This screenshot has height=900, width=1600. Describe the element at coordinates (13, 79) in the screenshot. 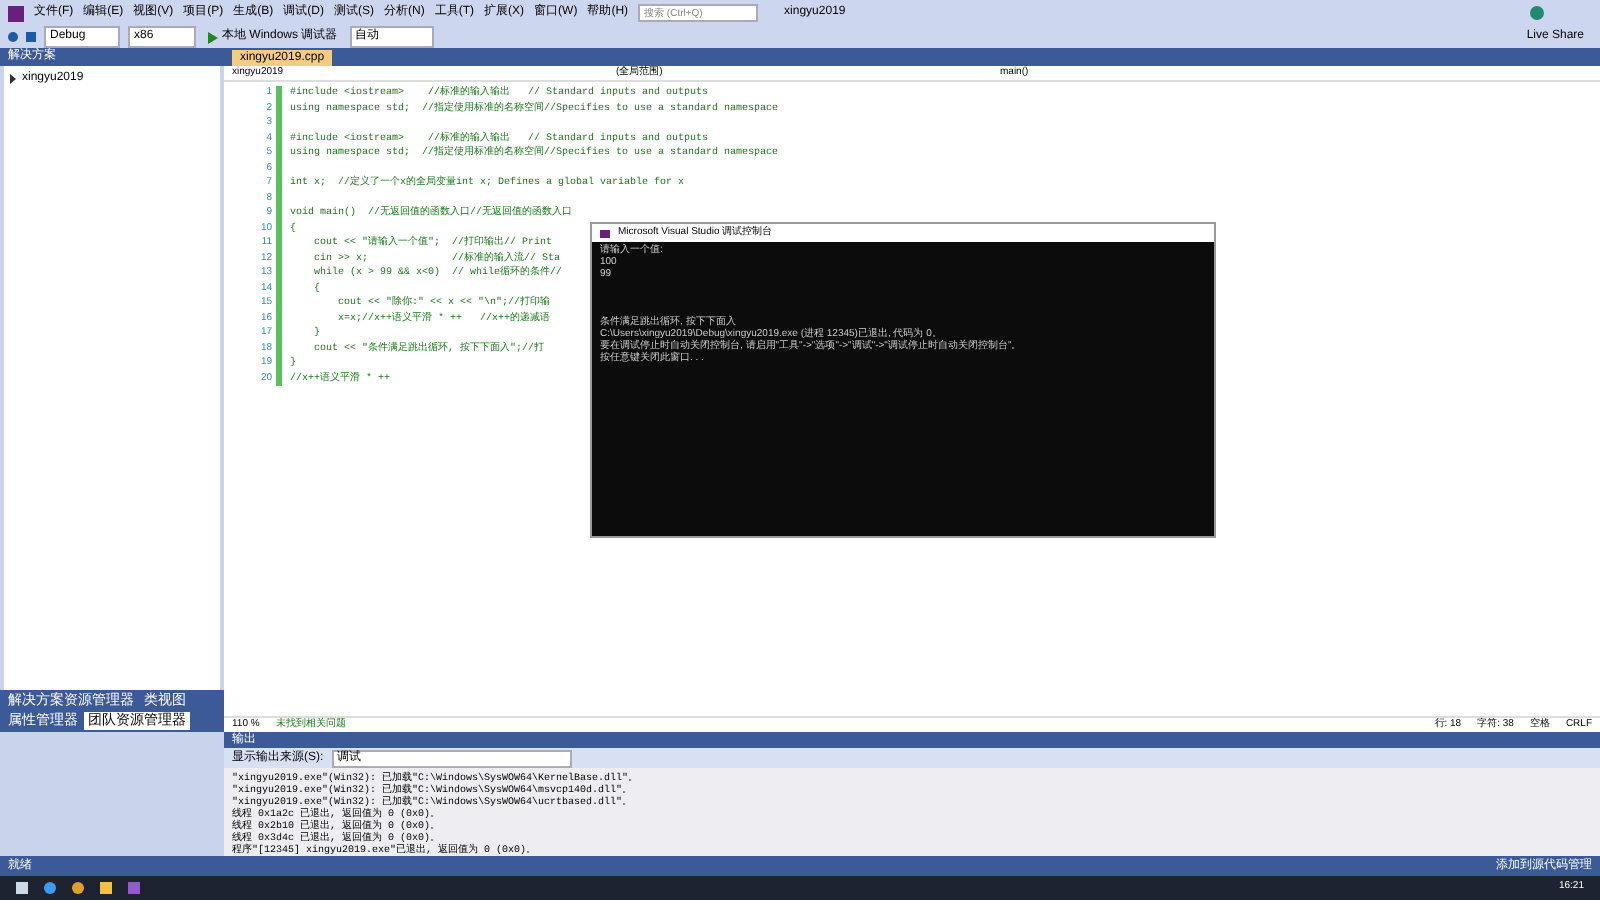

I see `expand-icon` at that location.